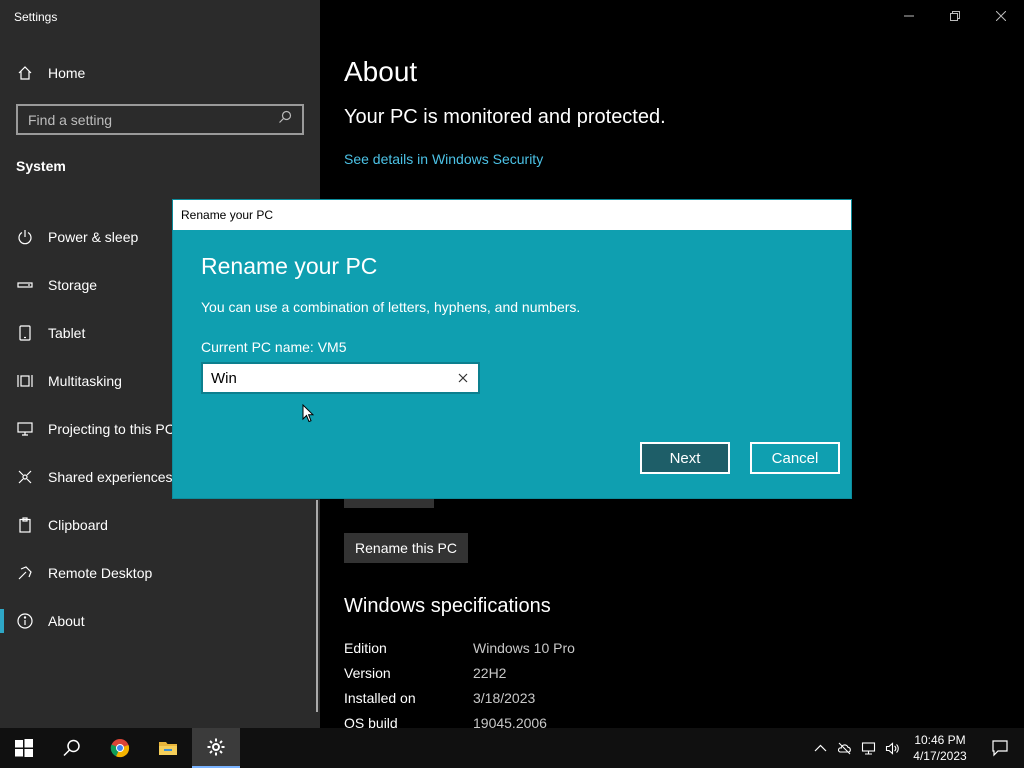 The width and height of the screenshot is (1024, 768). I want to click on minimize-button, so click(909, 16).